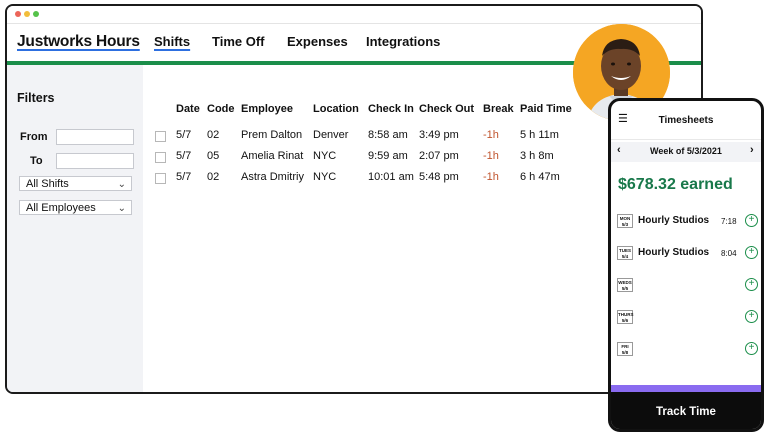  Describe the element at coordinates (439, 135) in the screenshot. I see `cell-check-out: 3:49 pm` at that location.